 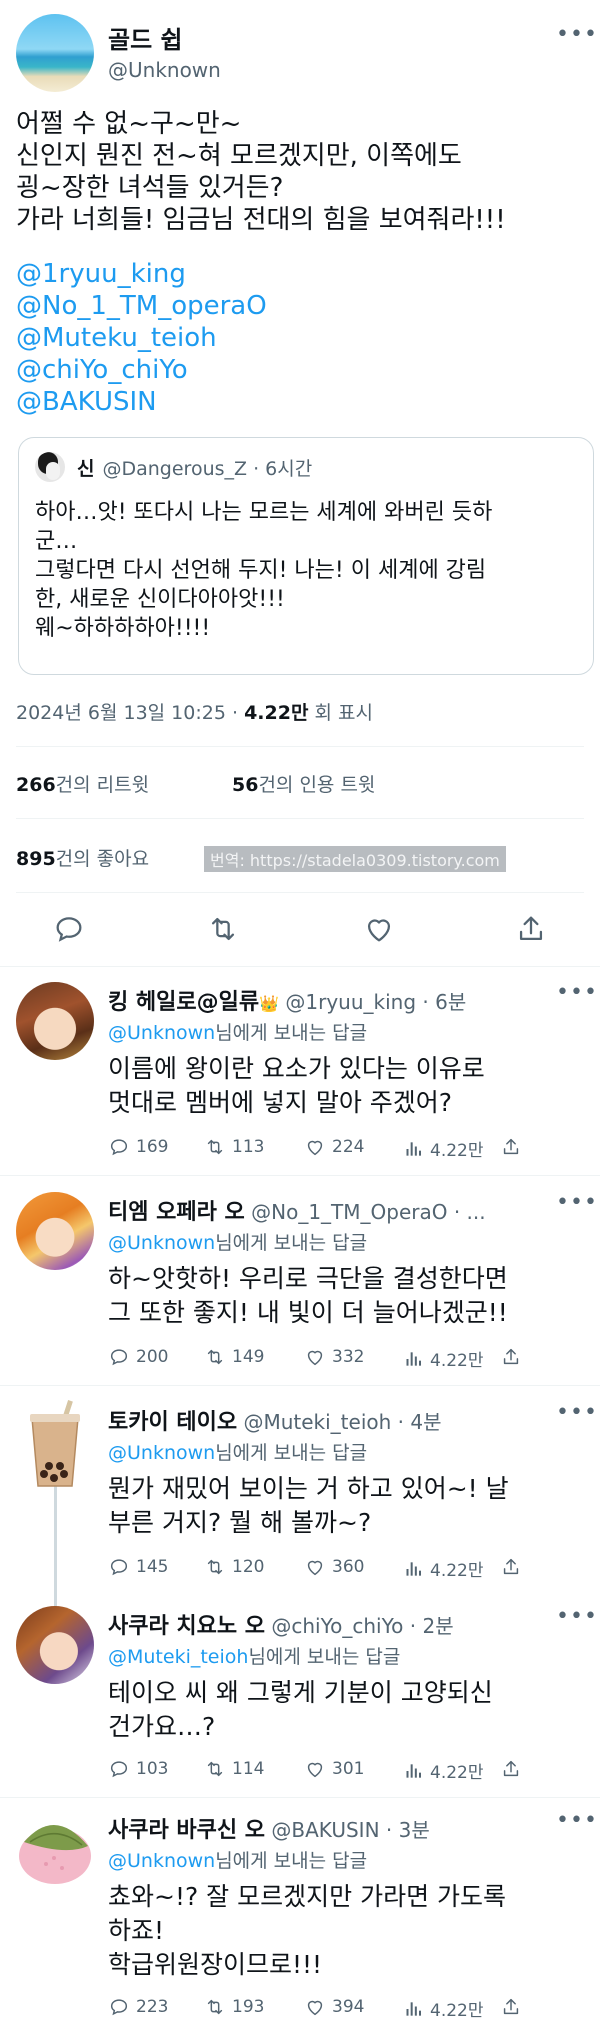 What do you see at coordinates (350, 1002) in the screenshot?
I see `handle: @1ryuu_king` at bounding box center [350, 1002].